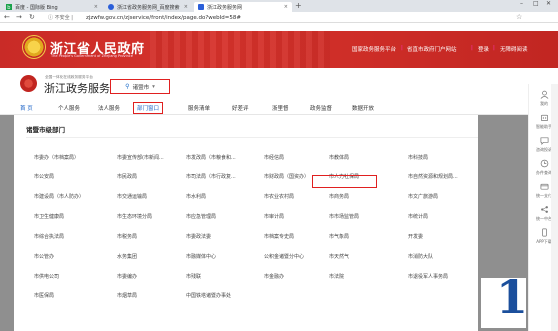  I want to click on baidu-paw-icon, so click(111, 7).